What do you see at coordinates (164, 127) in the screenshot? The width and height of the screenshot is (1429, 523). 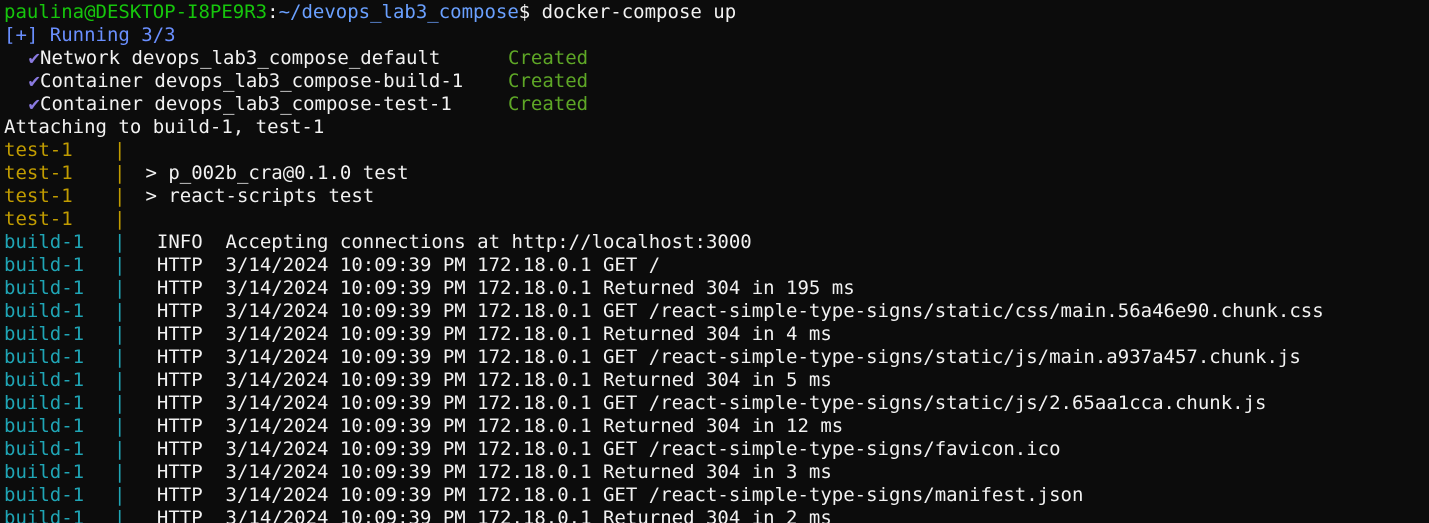 I see `attaching-line: Attaching to build-1, test-1` at bounding box center [164, 127].